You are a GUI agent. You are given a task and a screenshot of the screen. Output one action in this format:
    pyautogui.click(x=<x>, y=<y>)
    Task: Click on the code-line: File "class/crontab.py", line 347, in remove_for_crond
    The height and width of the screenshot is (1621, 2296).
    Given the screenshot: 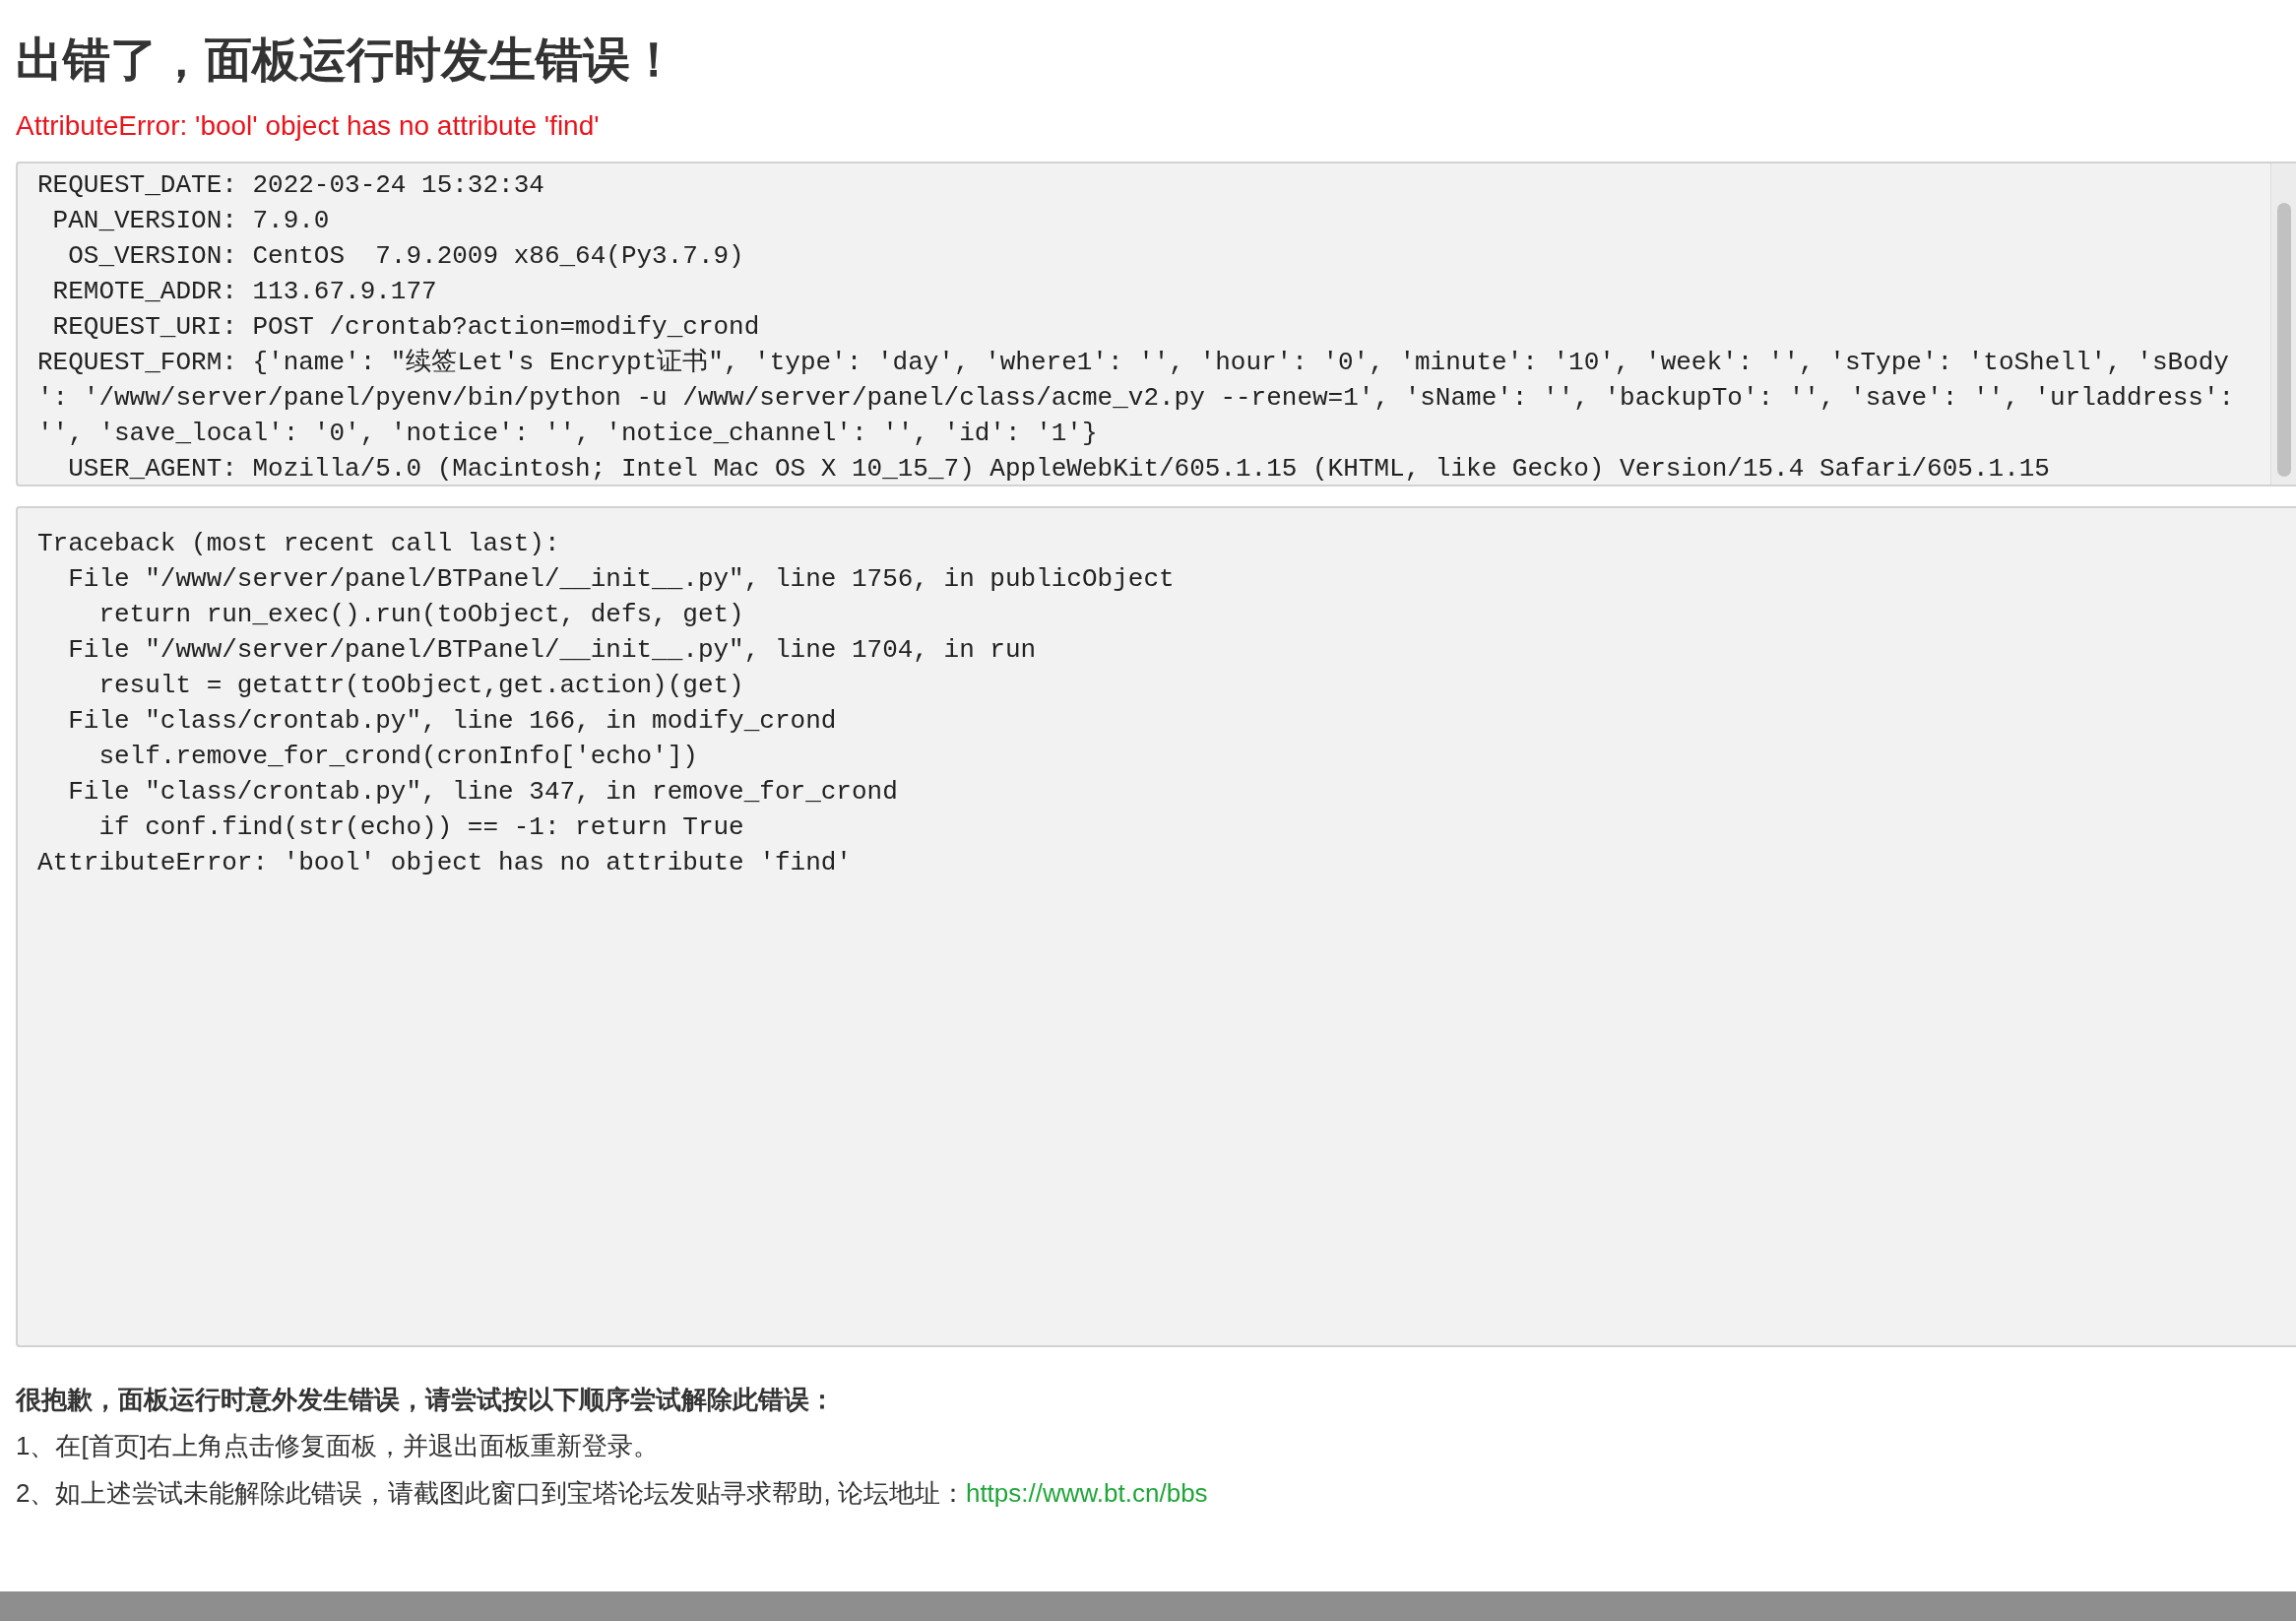 What is the action you would take?
    pyautogui.click(x=482, y=793)
    